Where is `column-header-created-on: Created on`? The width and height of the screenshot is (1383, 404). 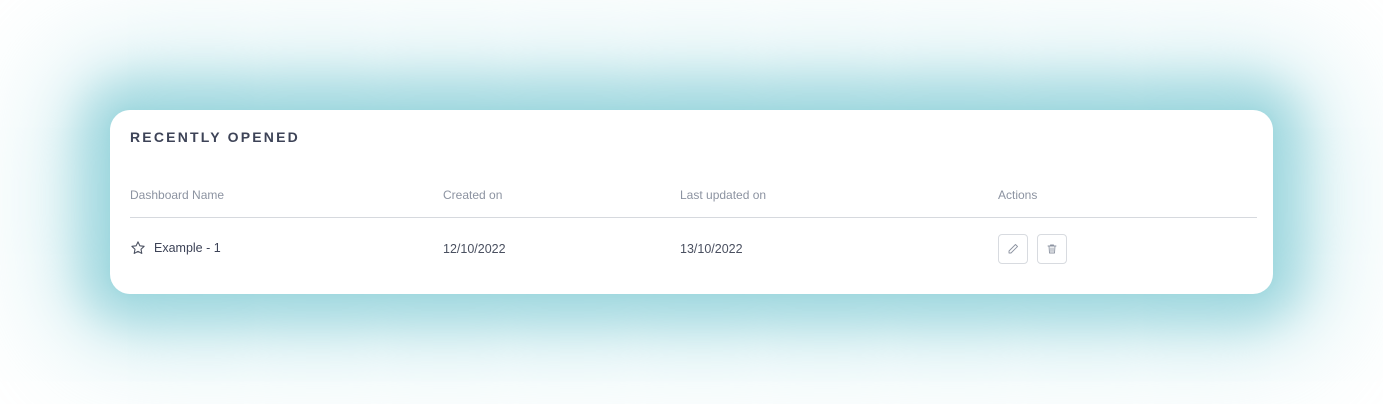
column-header-created-on: Created on is located at coordinates (473, 195).